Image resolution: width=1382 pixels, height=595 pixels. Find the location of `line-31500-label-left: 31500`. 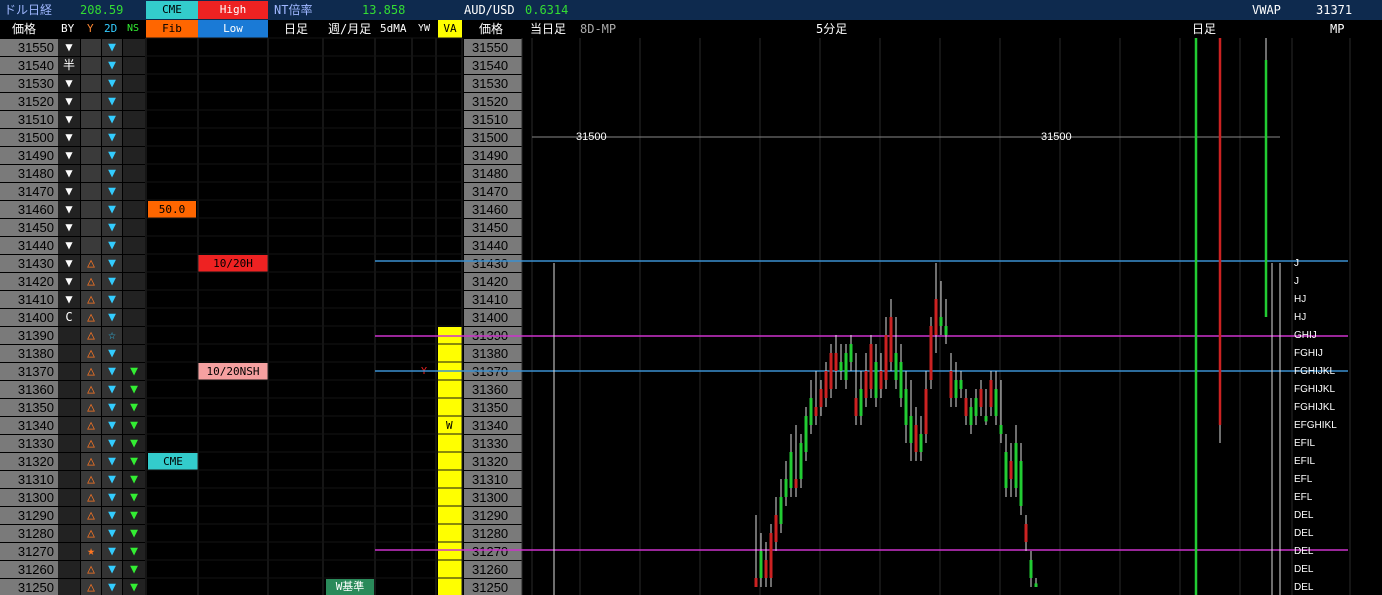

line-31500-label-left: 31500 is located at coordinates (591, 137).